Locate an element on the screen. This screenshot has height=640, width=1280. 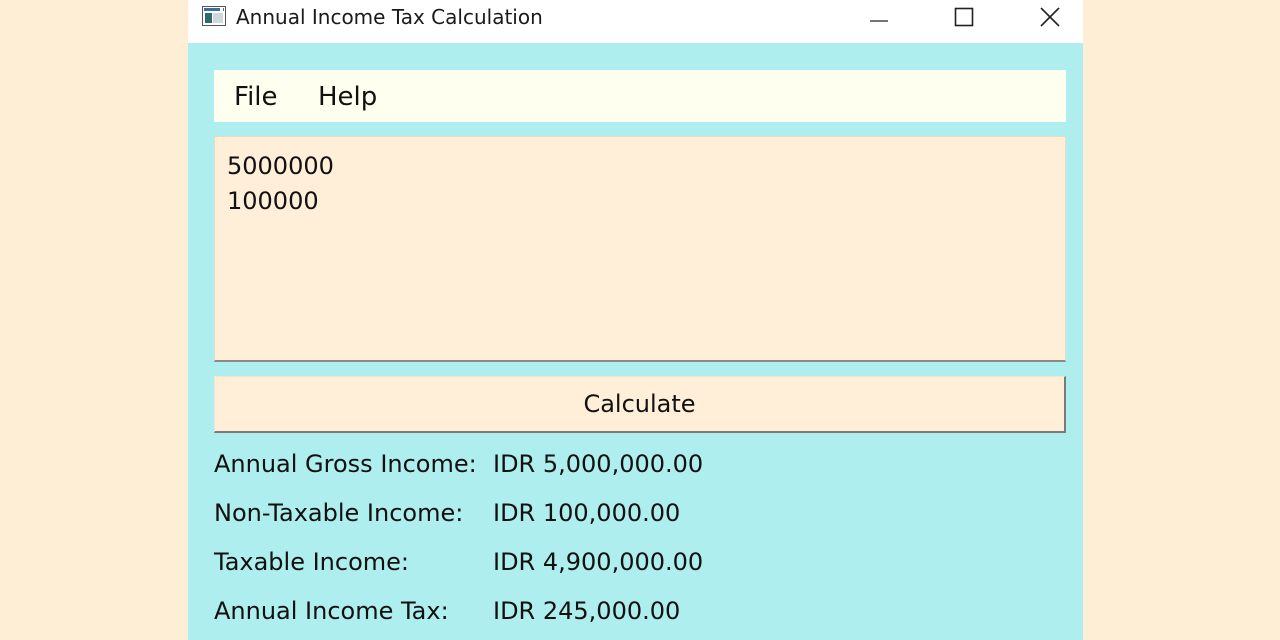
input-line-gross: 5000000 is located at coordinates (280, 166).